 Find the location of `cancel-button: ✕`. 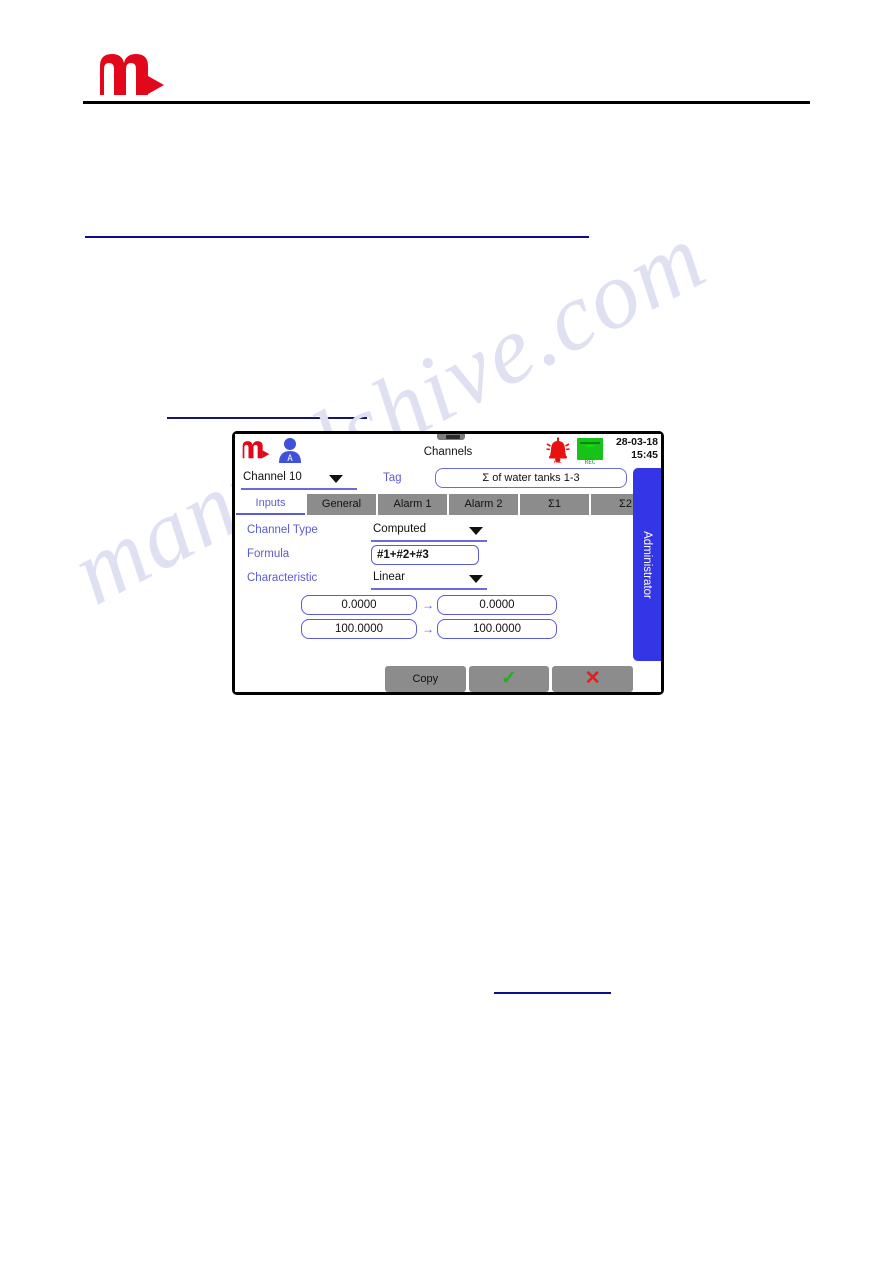

cancel-button: ✕ is located at coordinates (593, 679).